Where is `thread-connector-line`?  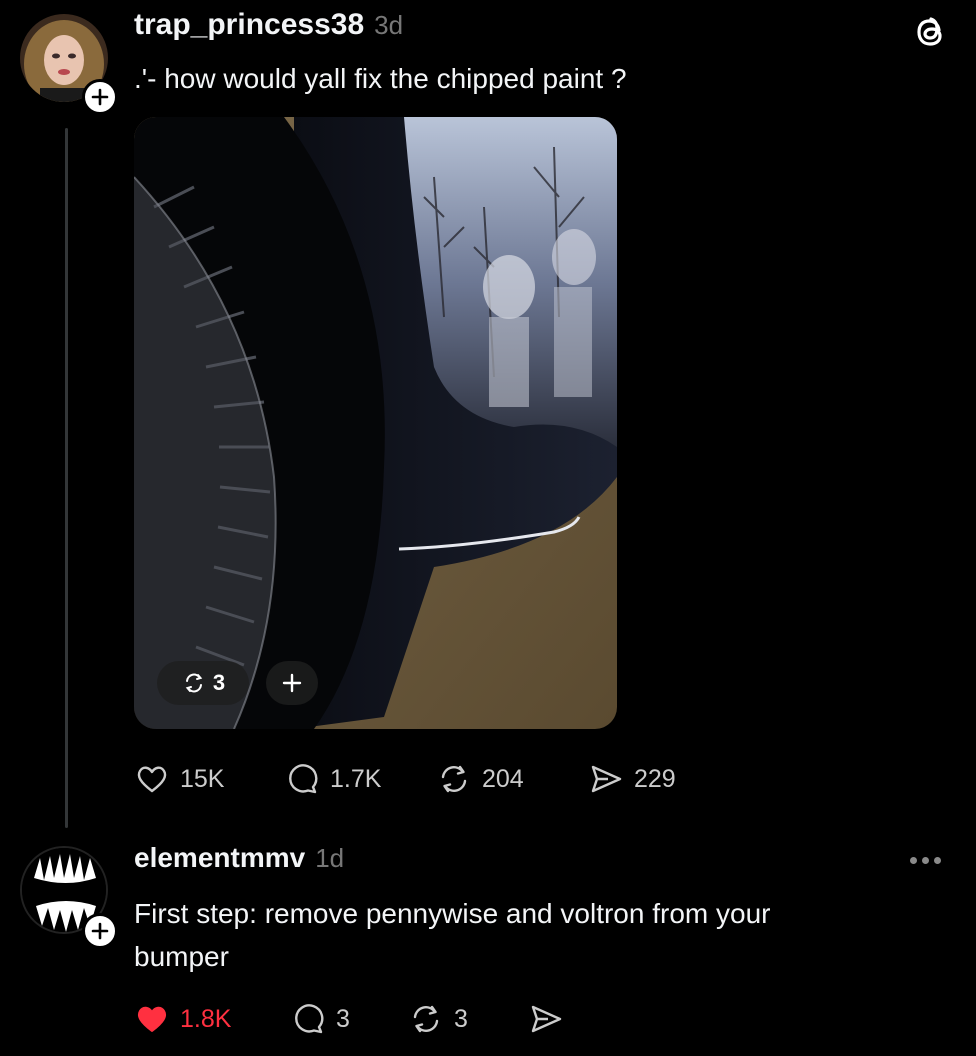
thread-connector-line is located at coordinates (66, 478).